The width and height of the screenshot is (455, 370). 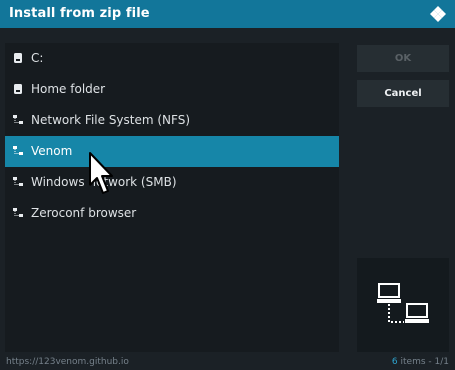 What do you see at coordinates (52, 151) in the screenshot?
I see `list-item-label: Venom` at bounding box center [52, 151].